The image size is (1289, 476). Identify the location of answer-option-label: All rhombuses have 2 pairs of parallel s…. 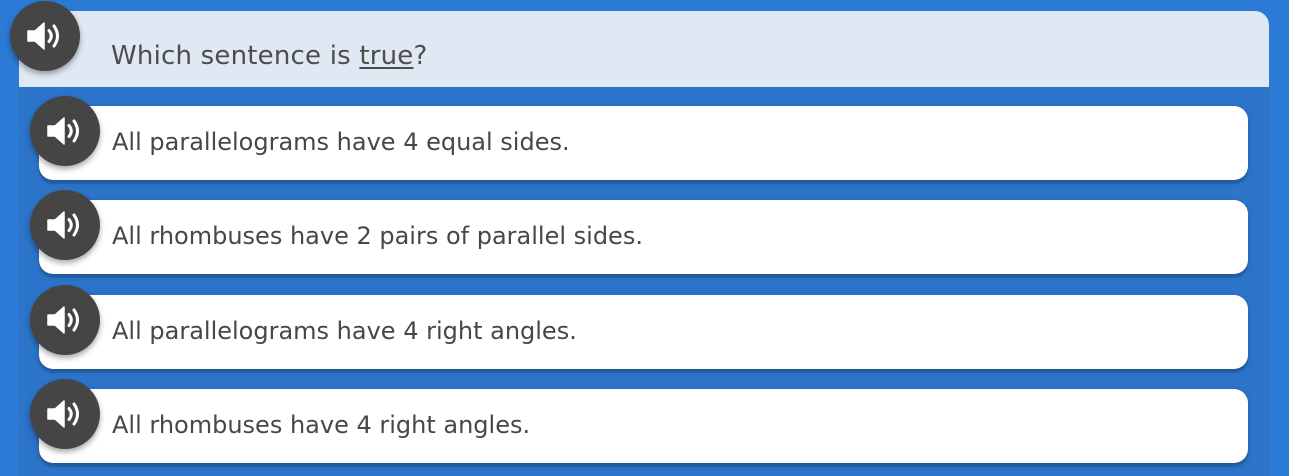
(377, 236).